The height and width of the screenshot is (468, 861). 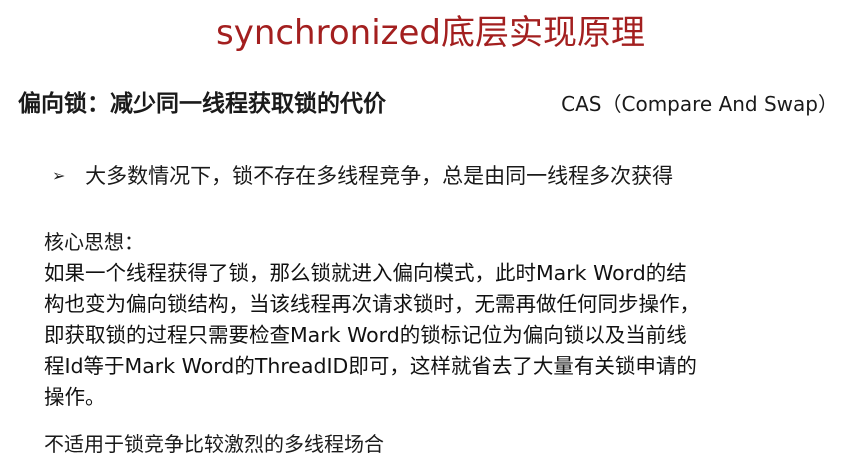 I want to click on bullet-item: ➢ 大多数情况下，锁不存在多线程竞争，总是由同一线程多次获得, so click(x=362, y=176).